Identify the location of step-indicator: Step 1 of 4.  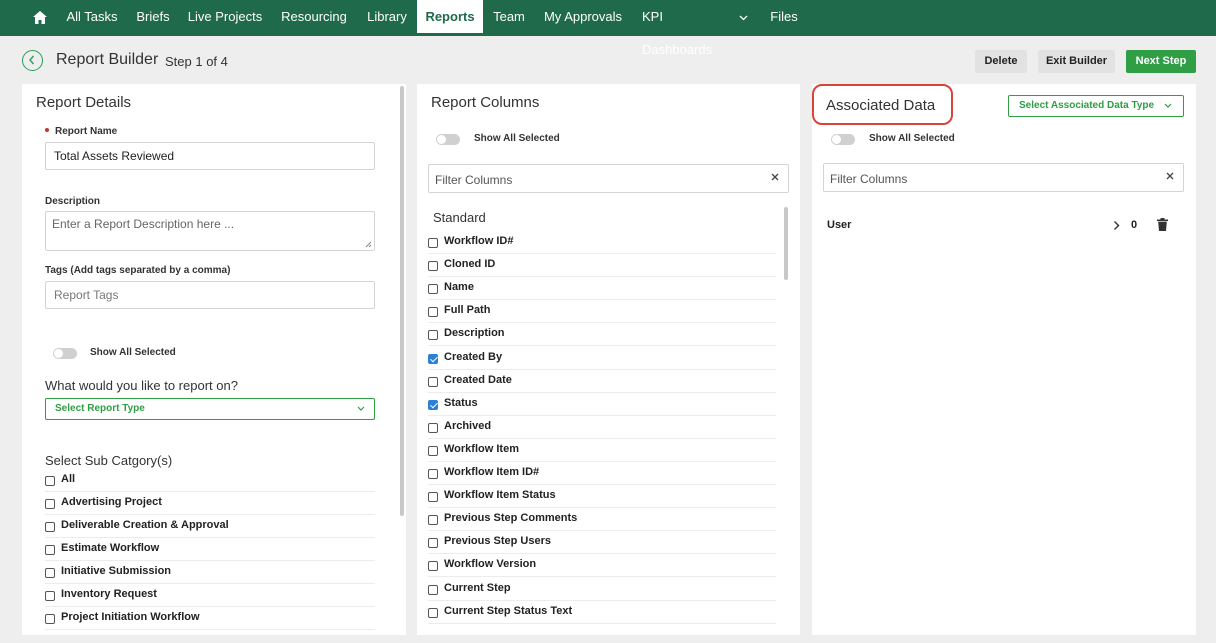
(196, 61).